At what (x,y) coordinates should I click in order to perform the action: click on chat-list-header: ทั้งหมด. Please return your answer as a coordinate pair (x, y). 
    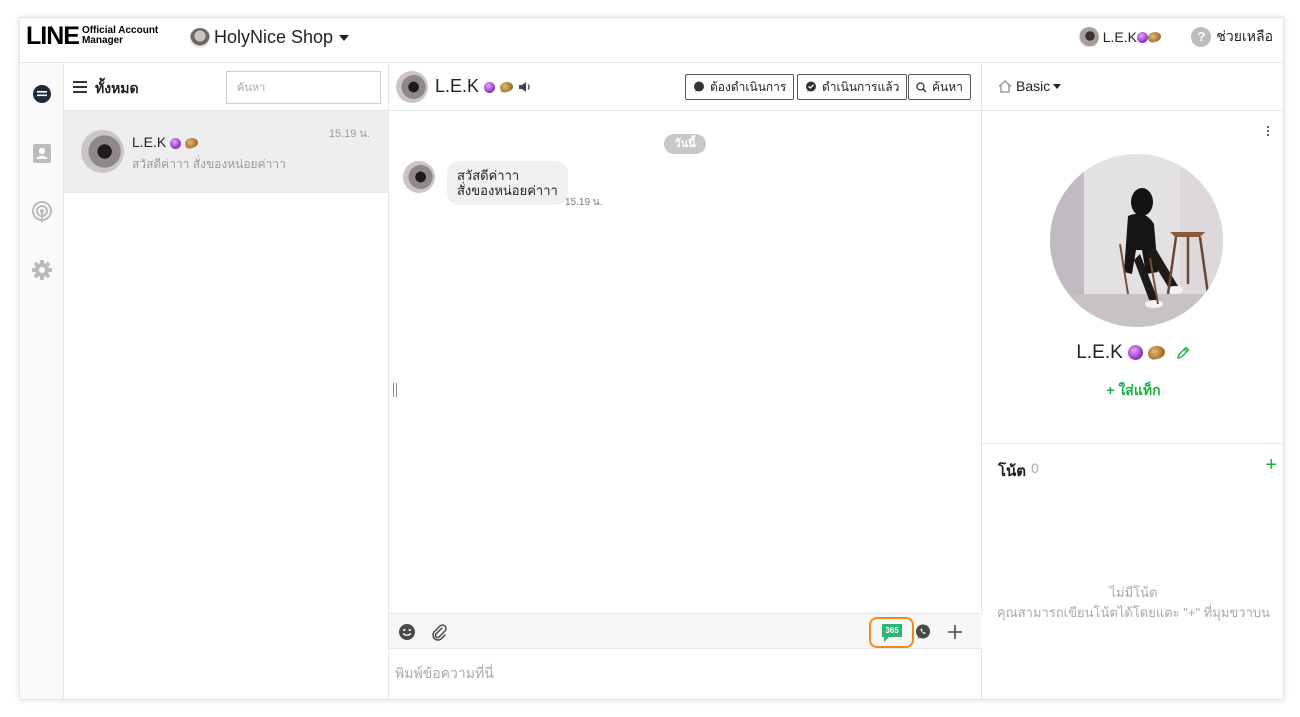
    Looking at the image, I should click on (226, 87).